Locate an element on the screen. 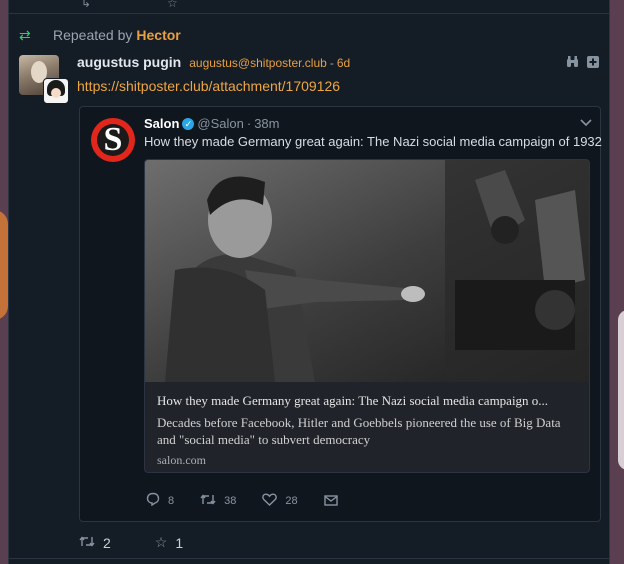  tweet-header: Salon ✓ @Salon · 38m is located at coordinates (212, 123).